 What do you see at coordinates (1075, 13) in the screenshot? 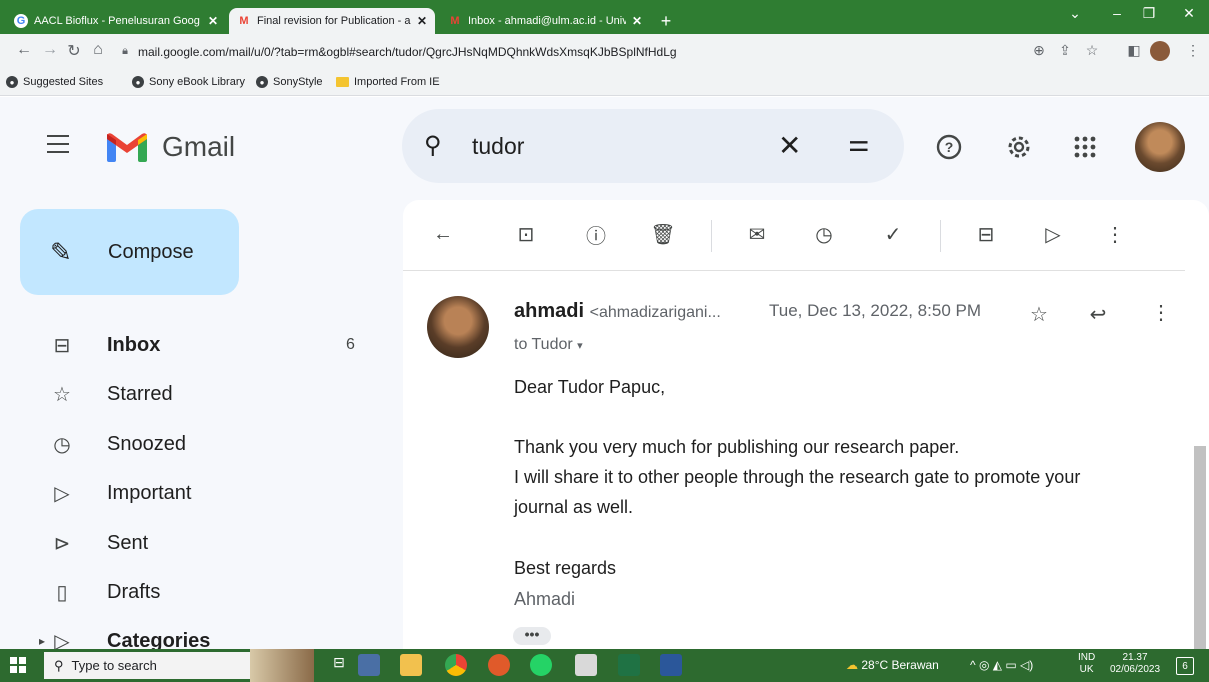
I see `tab-search-icon: ⌄` at bounding box center [1075, 13].